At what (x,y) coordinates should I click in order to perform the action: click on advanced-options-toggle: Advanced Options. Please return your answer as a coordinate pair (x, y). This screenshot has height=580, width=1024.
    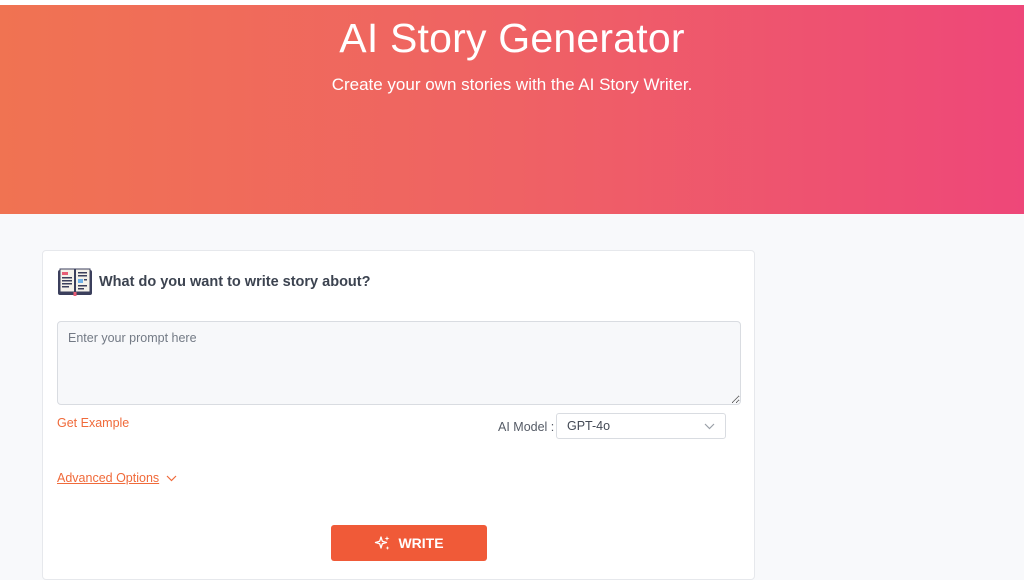
    Looking at the image, I should click on (117, 478).